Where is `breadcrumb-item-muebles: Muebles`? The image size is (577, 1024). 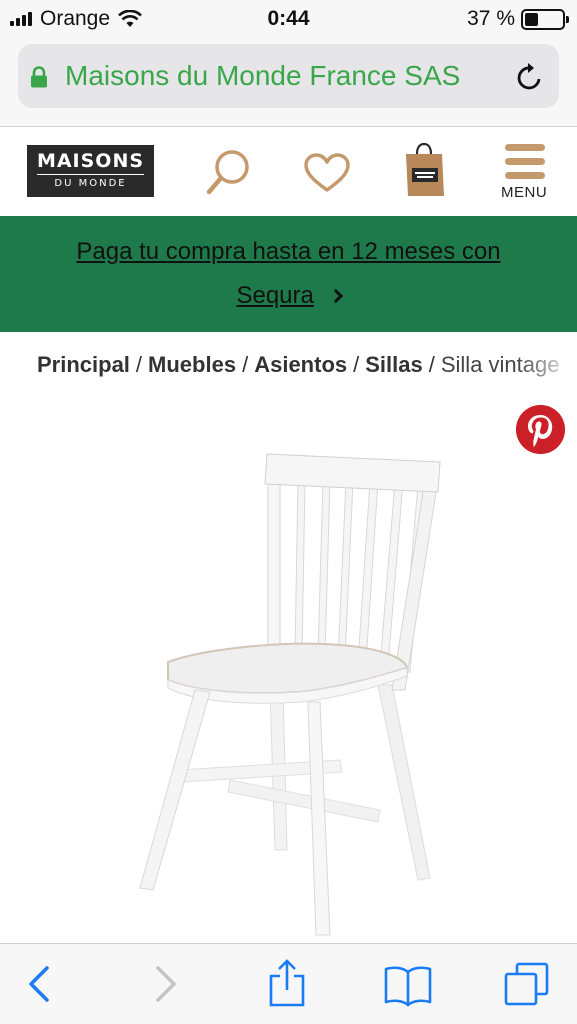
breadcrumb-item-muebles: Muebles is located at coordinates (192, 364).